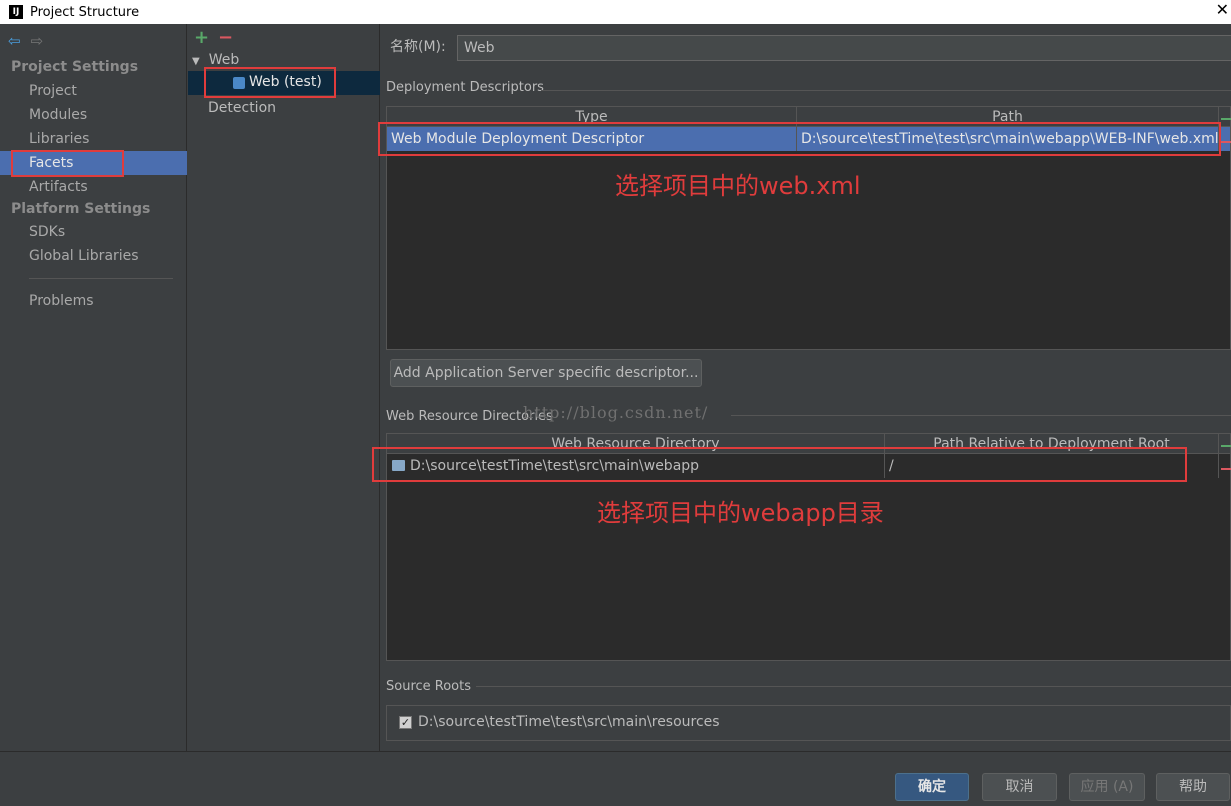 The height and width of the screenshot is (806, 1231). What do you see at coordinates (93, 139) in the screenshot?
I see `nav-item-libraries: Libraries` at bounding box center [93, 139].